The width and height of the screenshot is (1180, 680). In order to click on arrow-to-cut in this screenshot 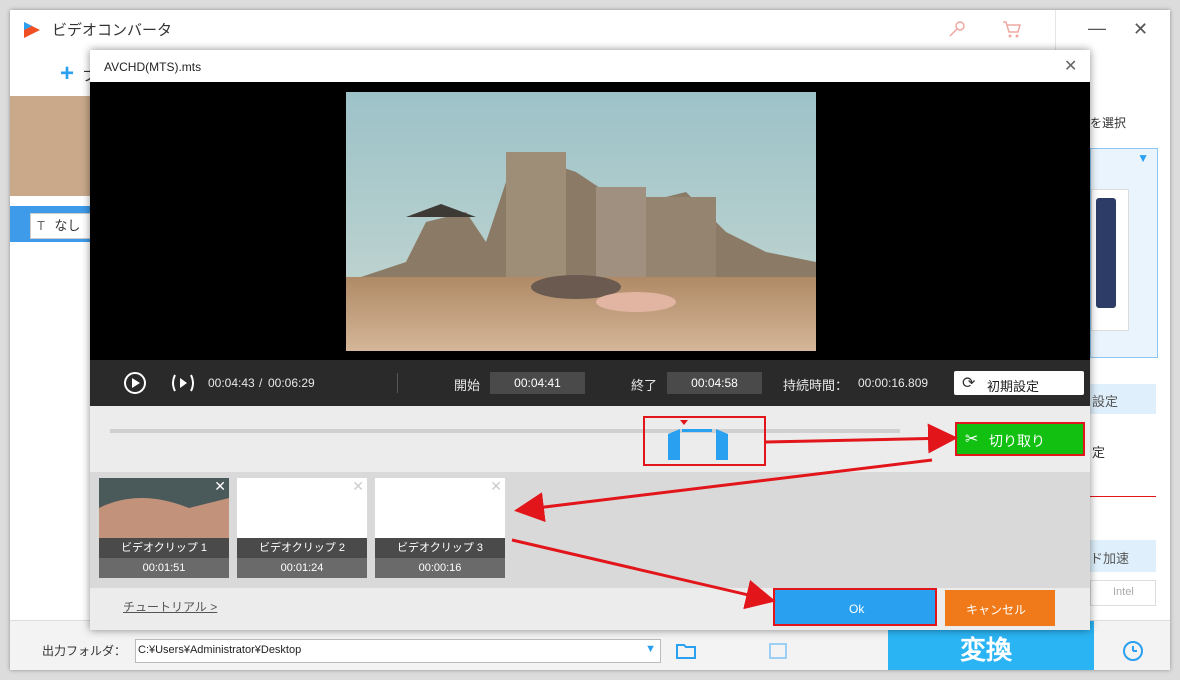, I will do `click(861, 438)`.